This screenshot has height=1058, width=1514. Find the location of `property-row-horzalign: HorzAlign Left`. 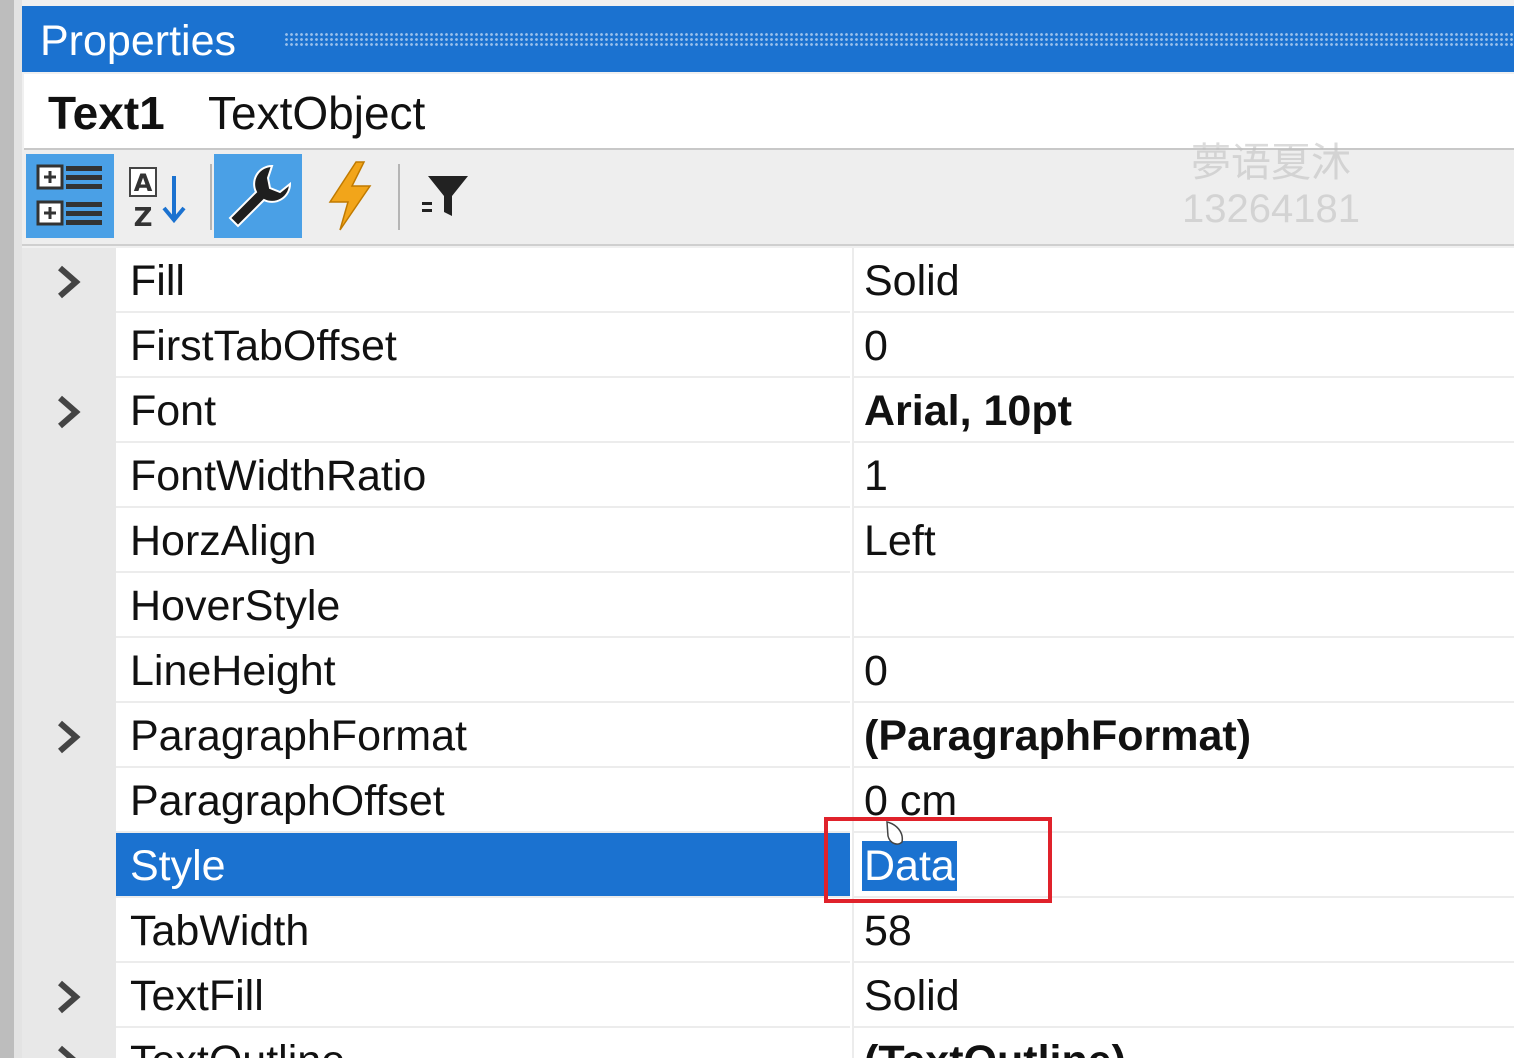

property-row-horzalign: HorzAlign Left is located at coordinates (768, 540).